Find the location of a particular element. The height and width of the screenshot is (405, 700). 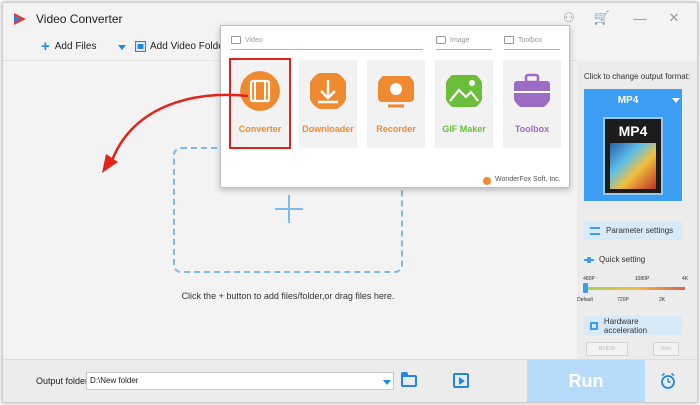

add-files-dropdown-icon is located at coordinates (122, 47).